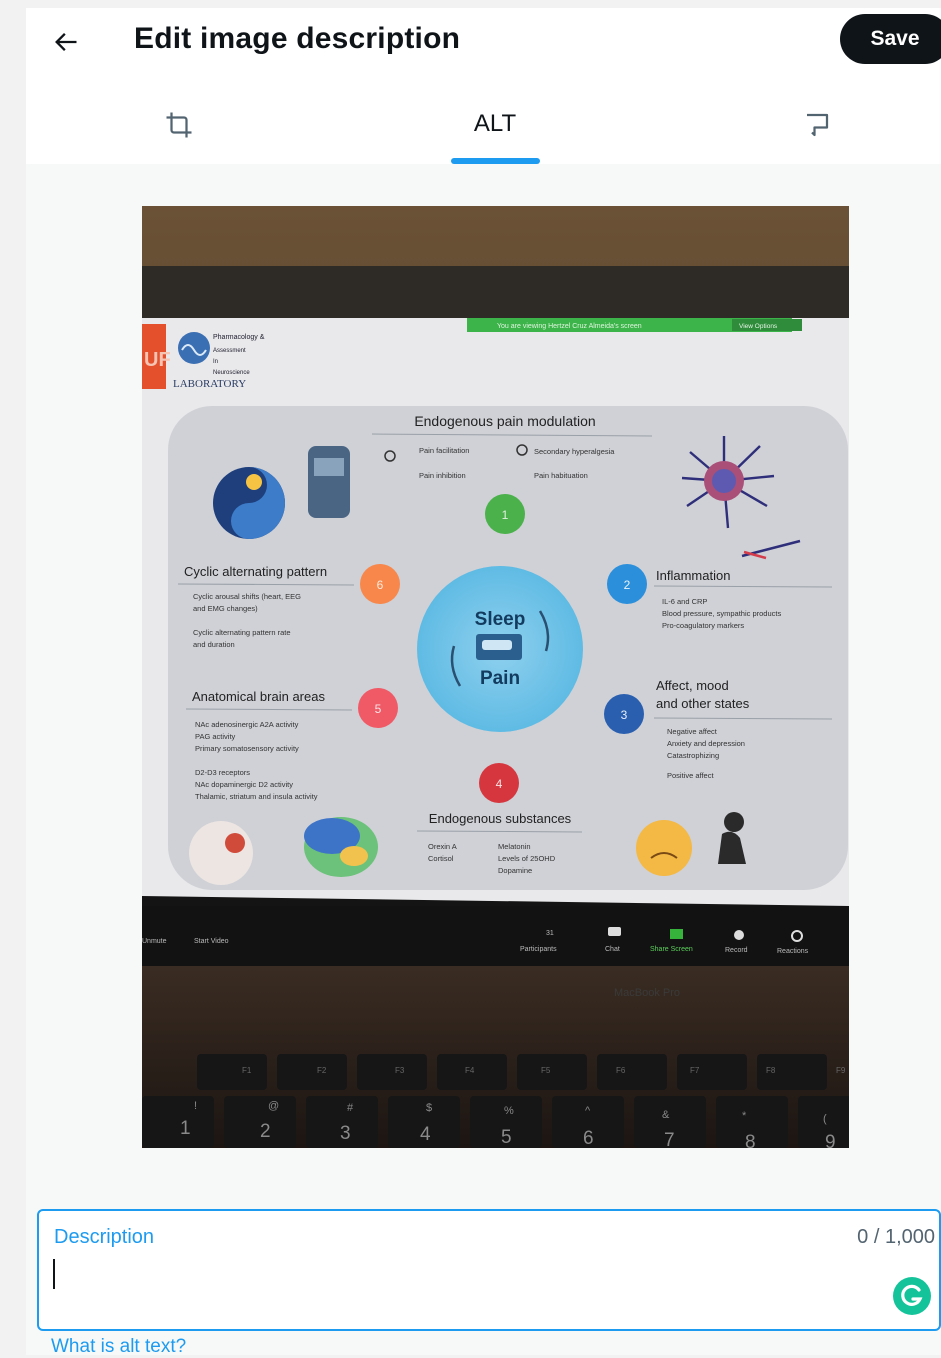 This screenshot has height=1358, width=941. What do you see at coordinates (695, 1070) in the screenshot?
I see `function-key-label: F7` at bounding box center [695, 1070].